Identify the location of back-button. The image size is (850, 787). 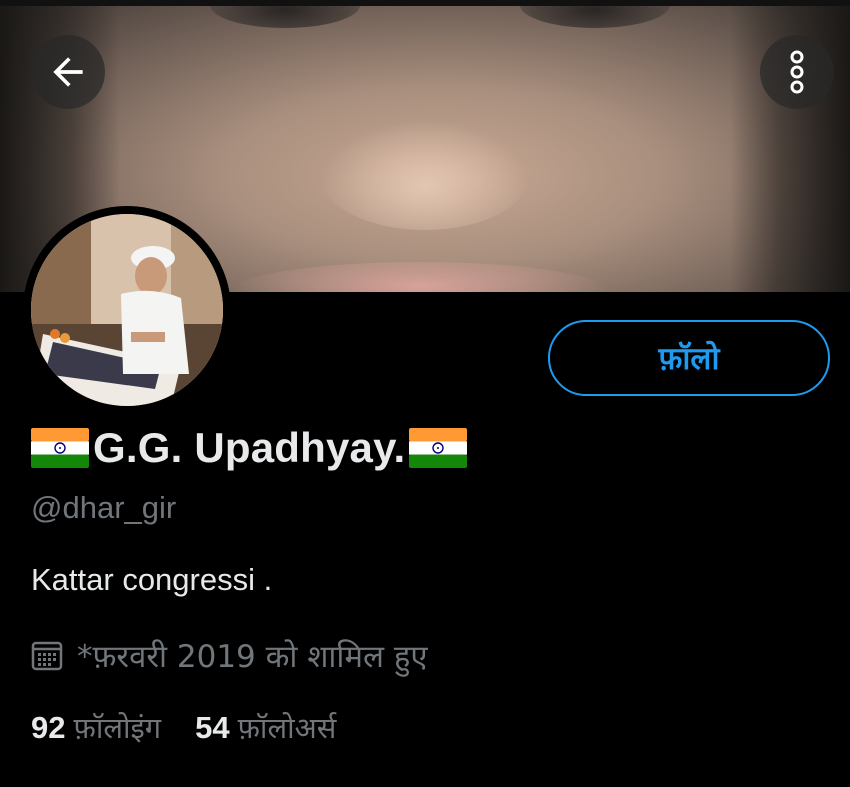
(68, 72).